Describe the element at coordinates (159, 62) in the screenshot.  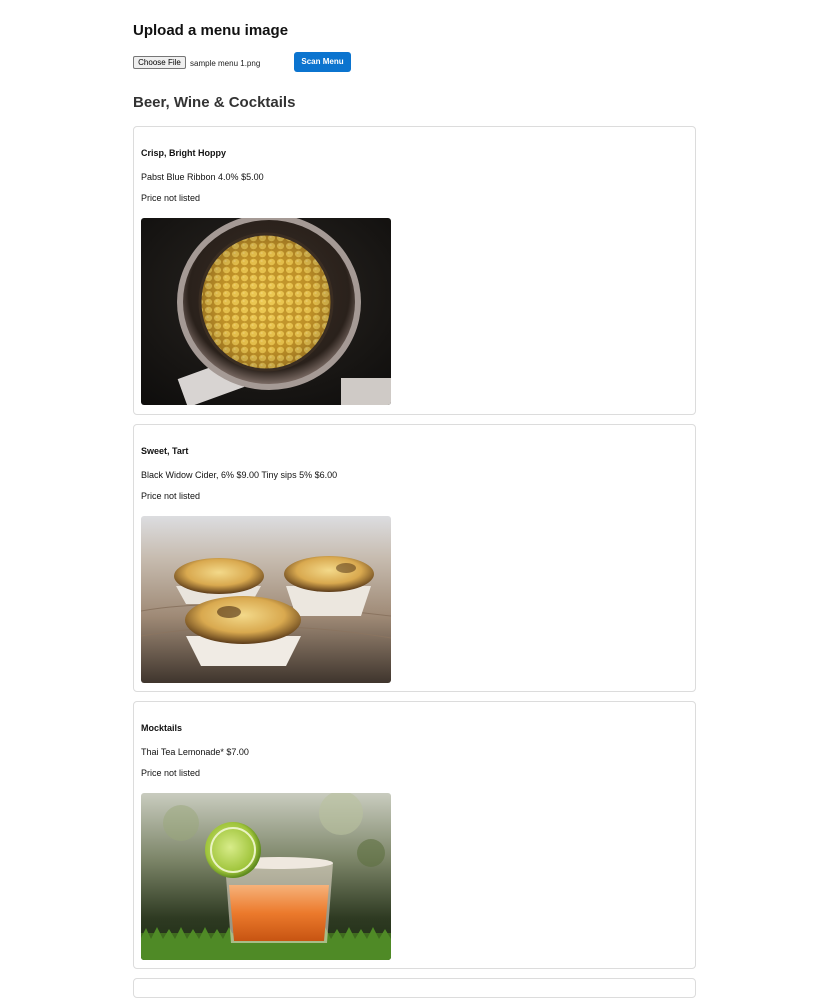
I see `choose-file-button: Choose File` at that location.